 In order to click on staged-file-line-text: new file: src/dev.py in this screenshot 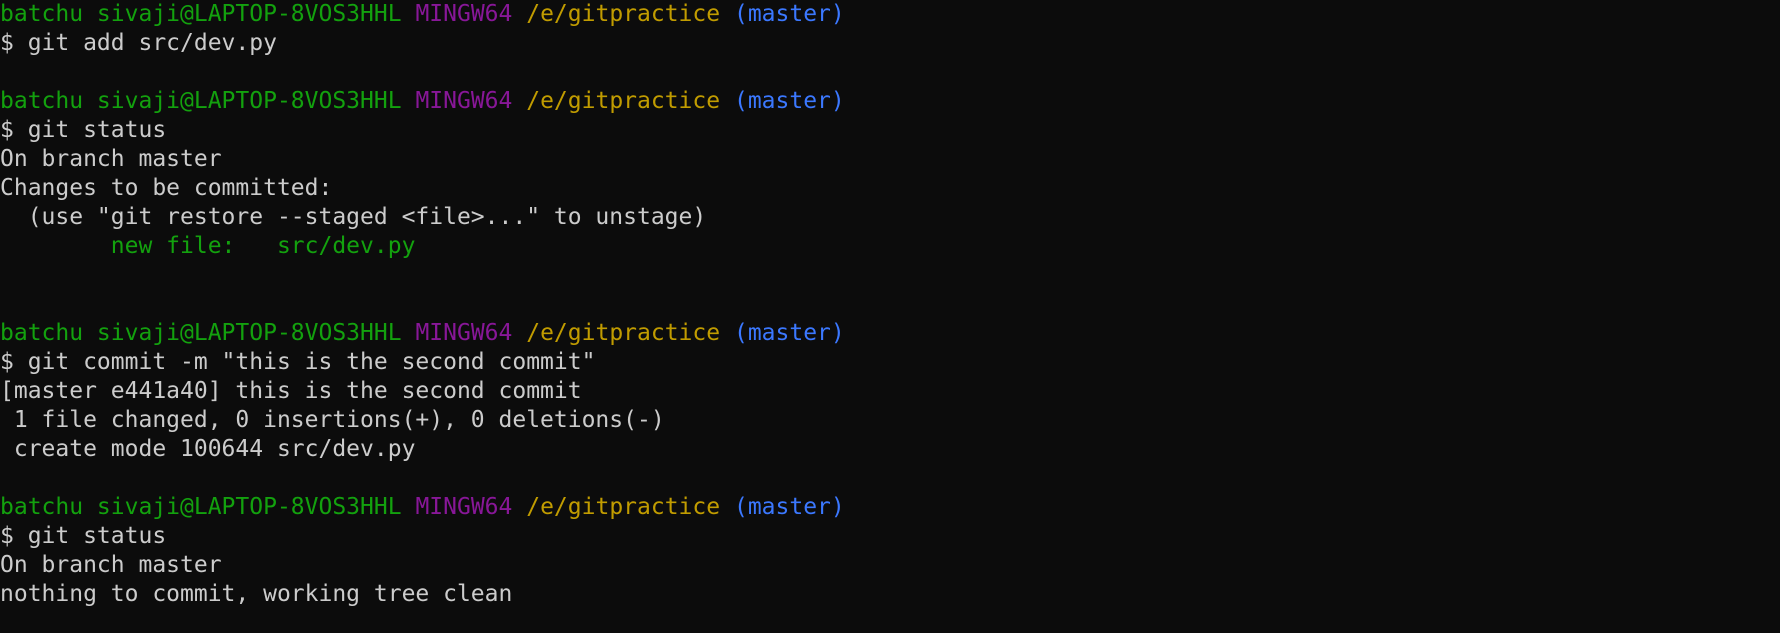, I will do `click(208, 246)`.